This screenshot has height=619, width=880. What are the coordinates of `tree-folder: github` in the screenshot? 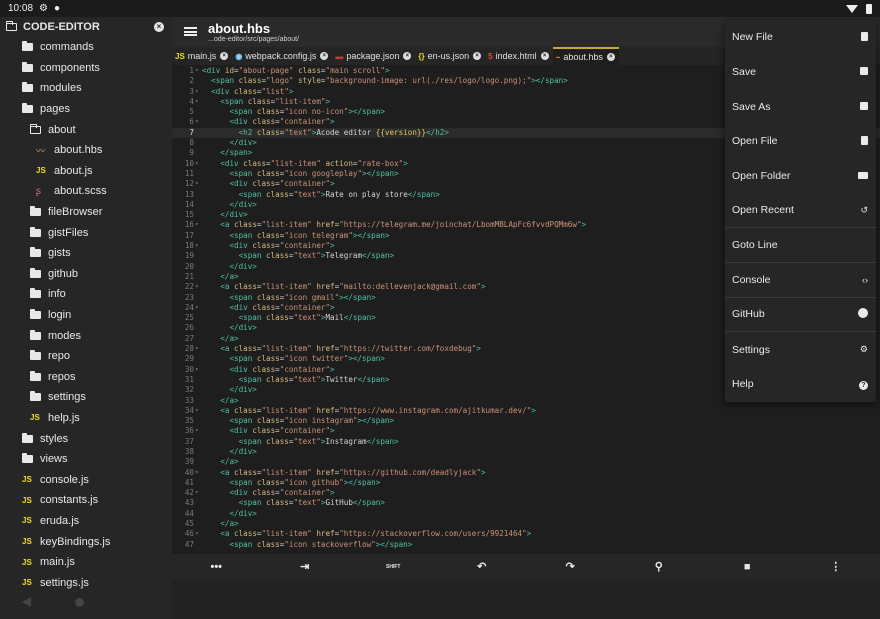 It's located at (86, 274).